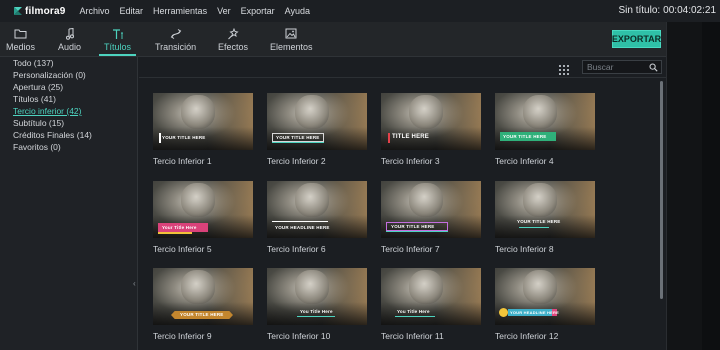  I want to click on project-name: Sin título:, so click(639, 10).